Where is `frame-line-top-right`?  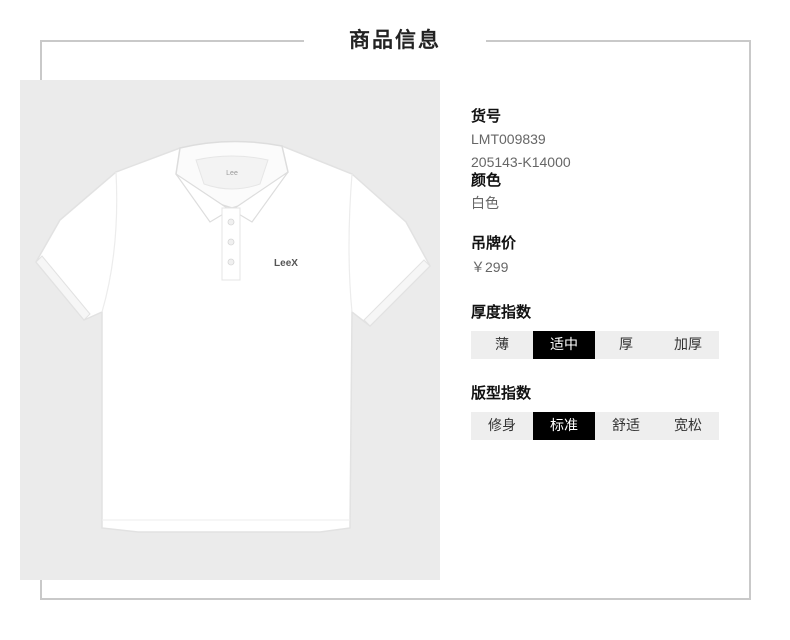
frame-line-top-right is located at coordinates (618, 41).